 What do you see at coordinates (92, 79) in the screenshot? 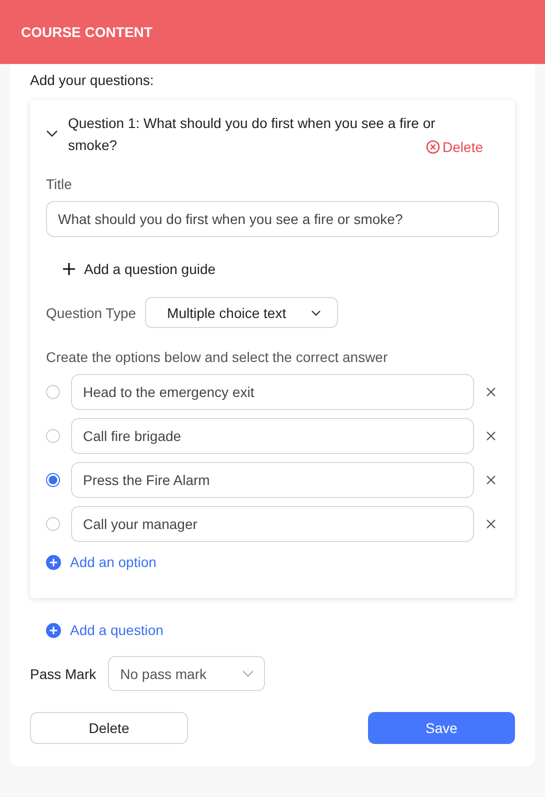
I see `section-label: Add your questions:` at bounding box center [92, 79].